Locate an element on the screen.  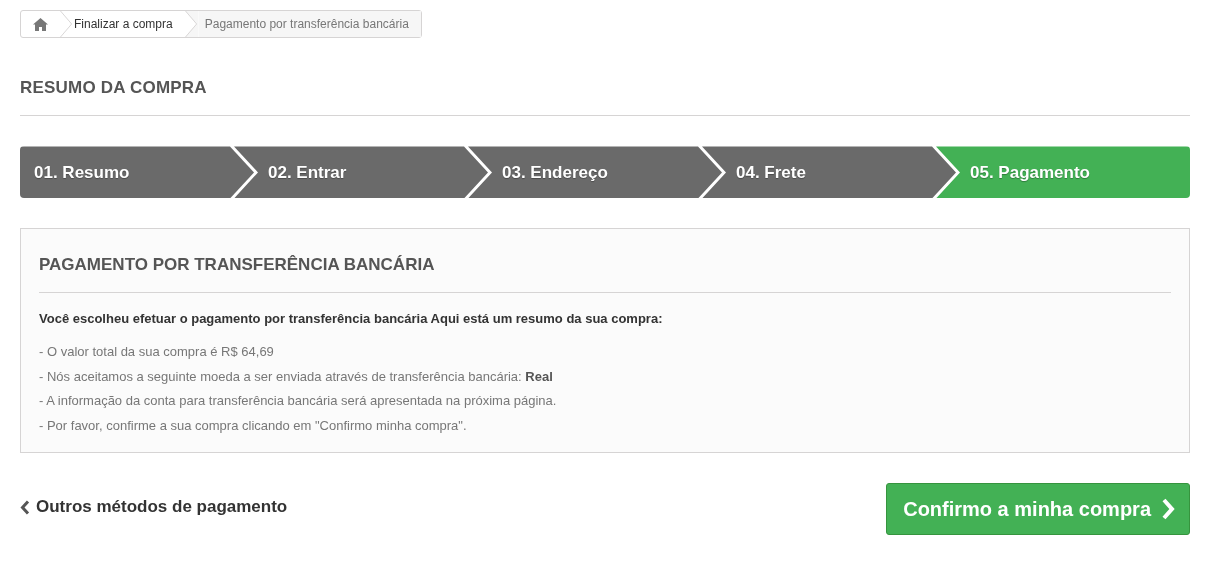
back-link: Outros métodos de pagamento is located at coordinates (154, 507).